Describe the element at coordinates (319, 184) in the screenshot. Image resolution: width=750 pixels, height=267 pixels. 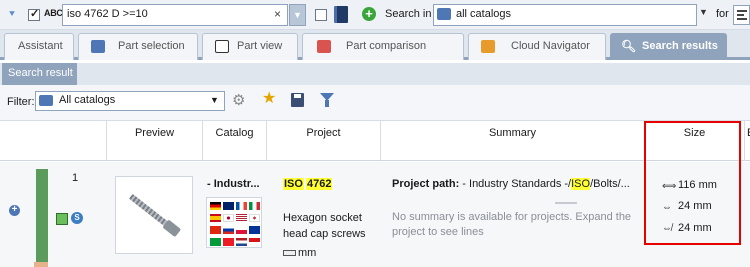
I see `project-number-label: 4762` at that location.